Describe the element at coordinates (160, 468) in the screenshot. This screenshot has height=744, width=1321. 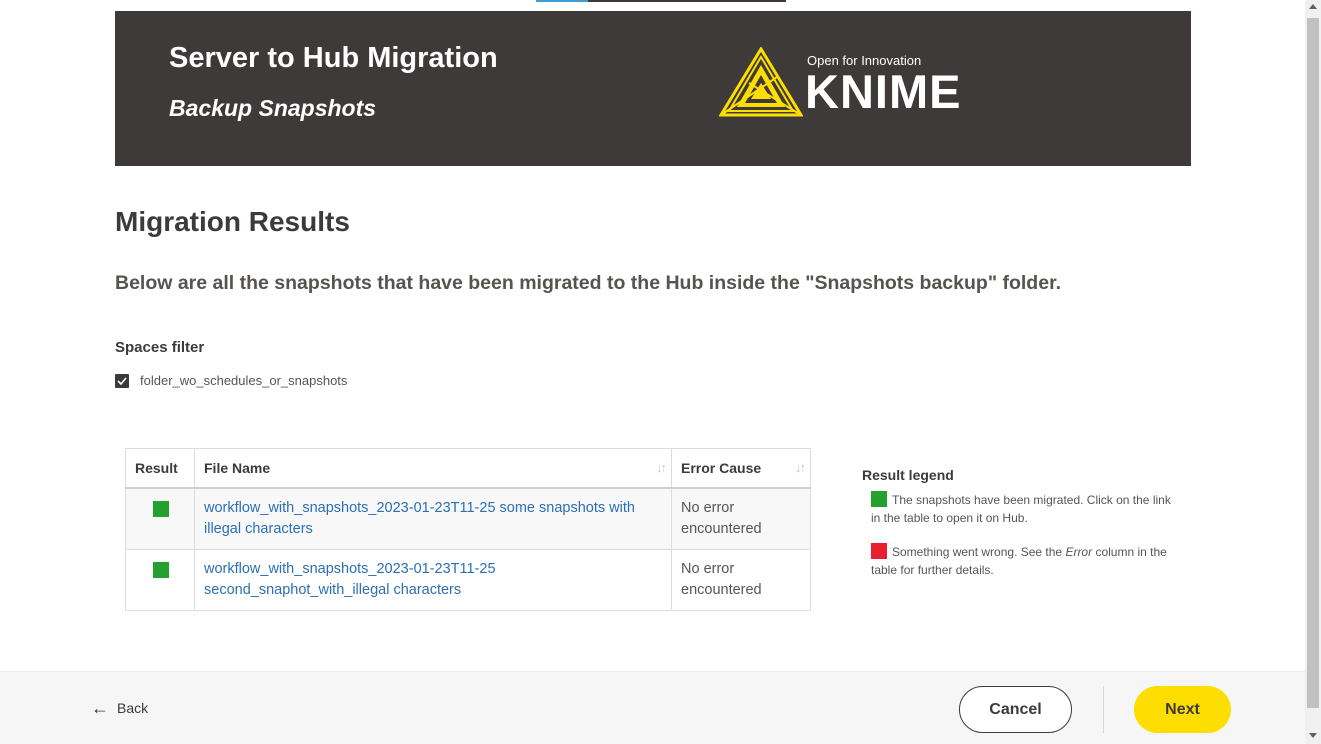
I see `column-header-result: Result` at that location.